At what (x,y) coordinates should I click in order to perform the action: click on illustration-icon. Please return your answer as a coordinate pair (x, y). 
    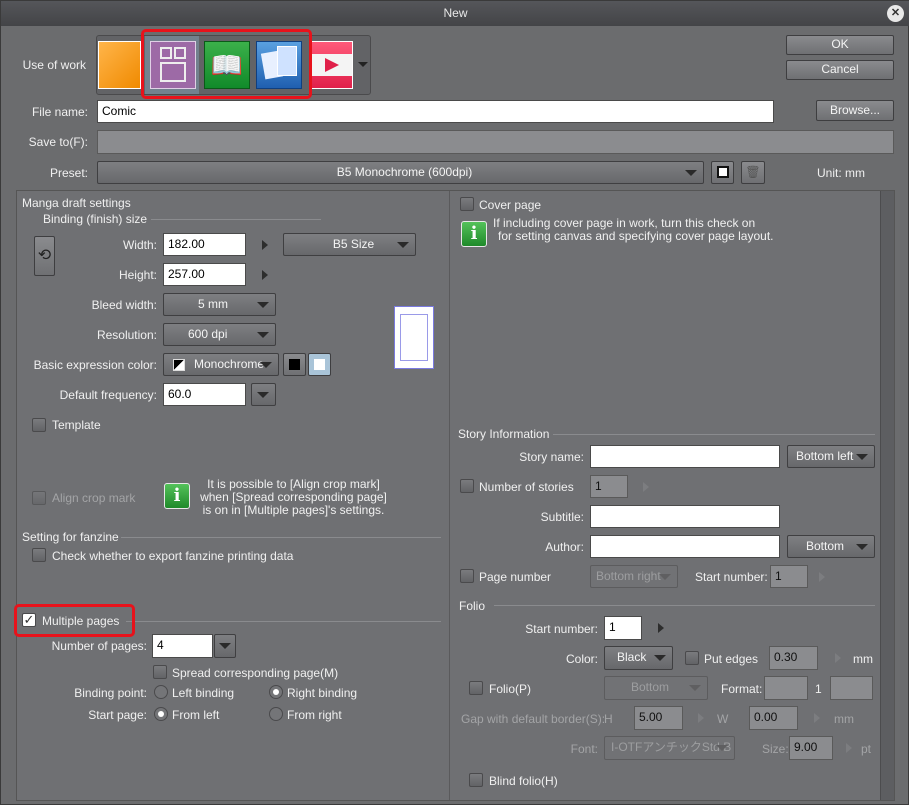
    Looking at the image, I should click on (119, 65).